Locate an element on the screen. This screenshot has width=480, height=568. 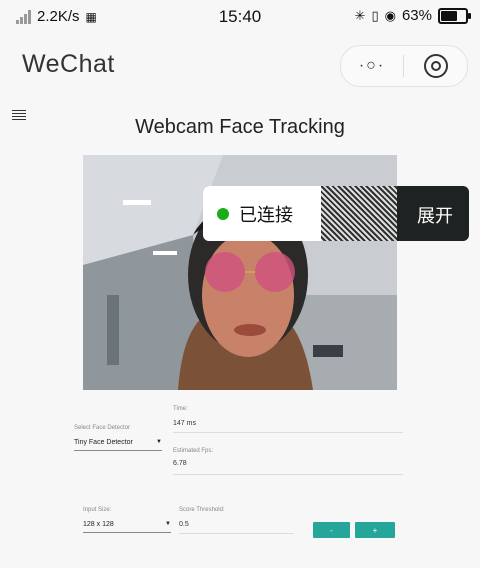
mini-program-capsule: ·○· is located at coordinates (404, 66).